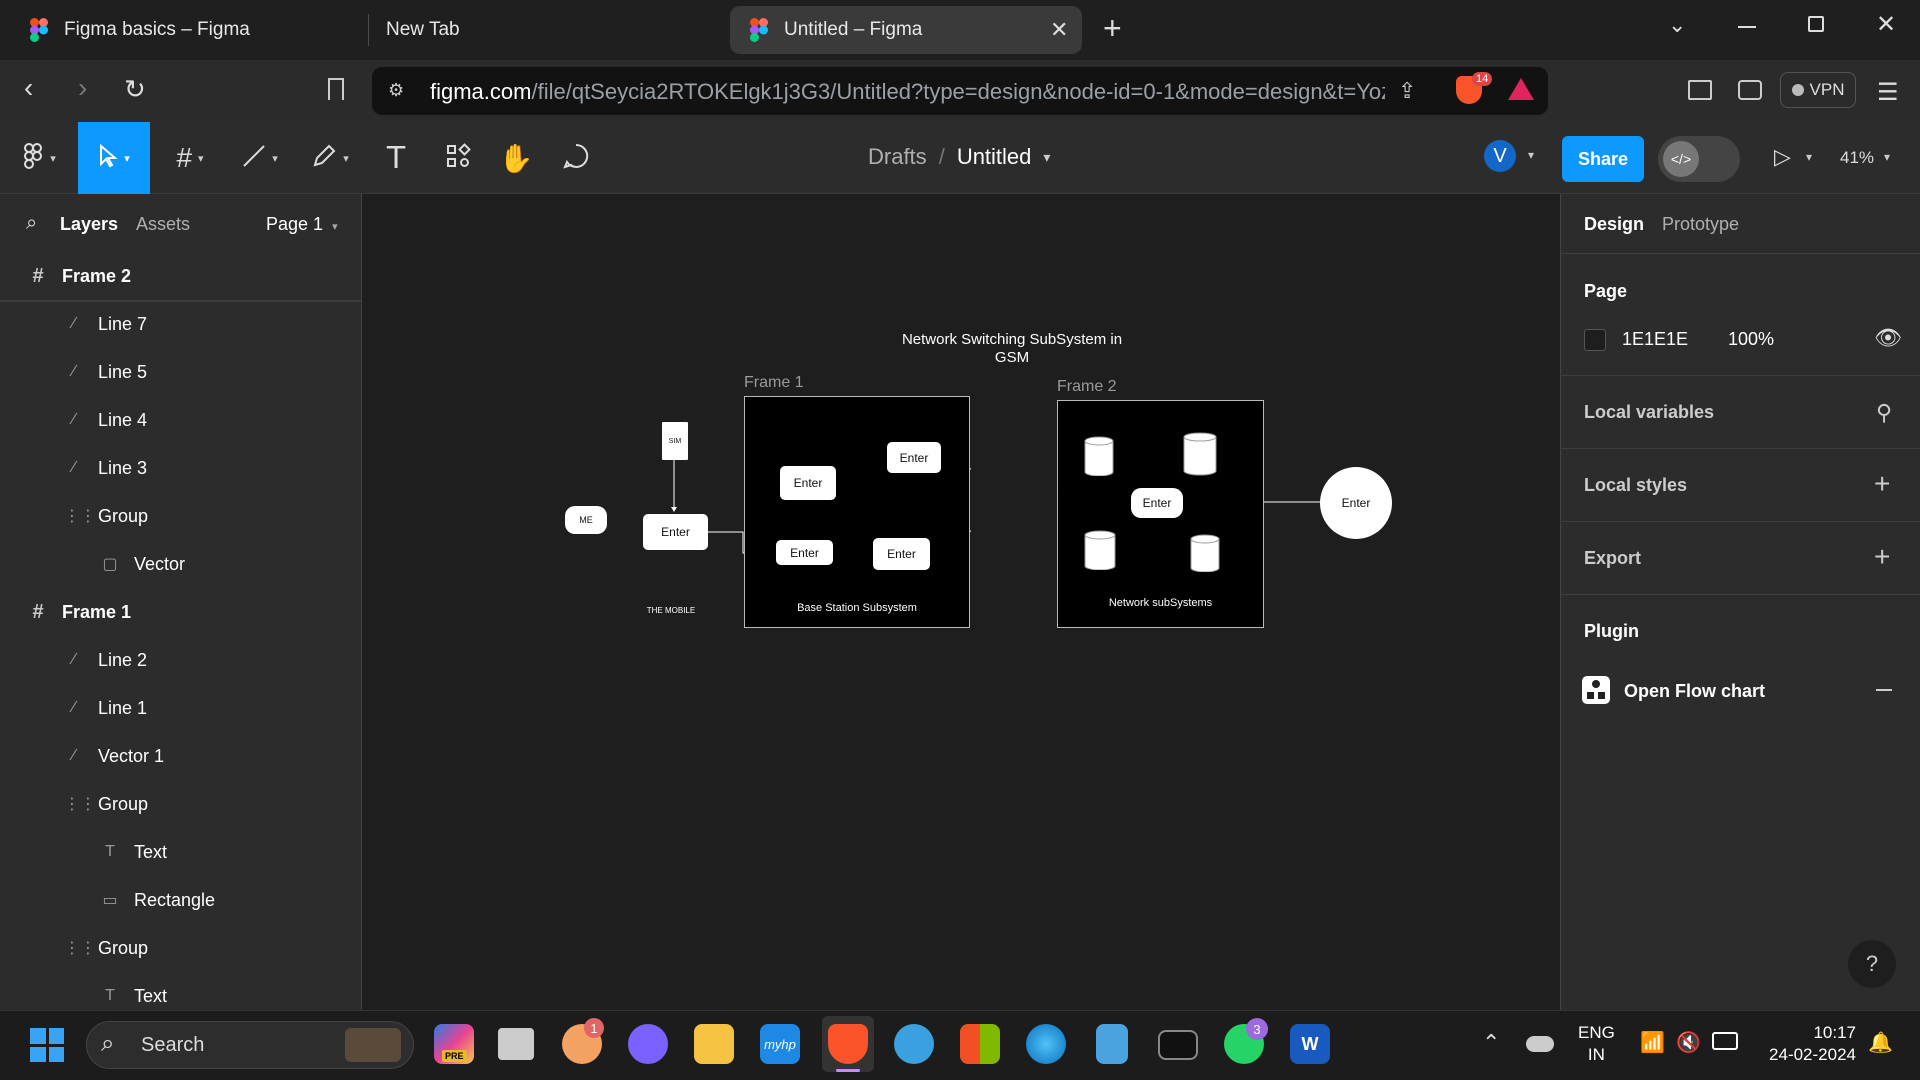 The image size is (1920, 1080). What do you see at coordinates (1540, 1044) in the screenshot?
I see `onedrive-cloud-icon` at bounding box center [1540, 1044].